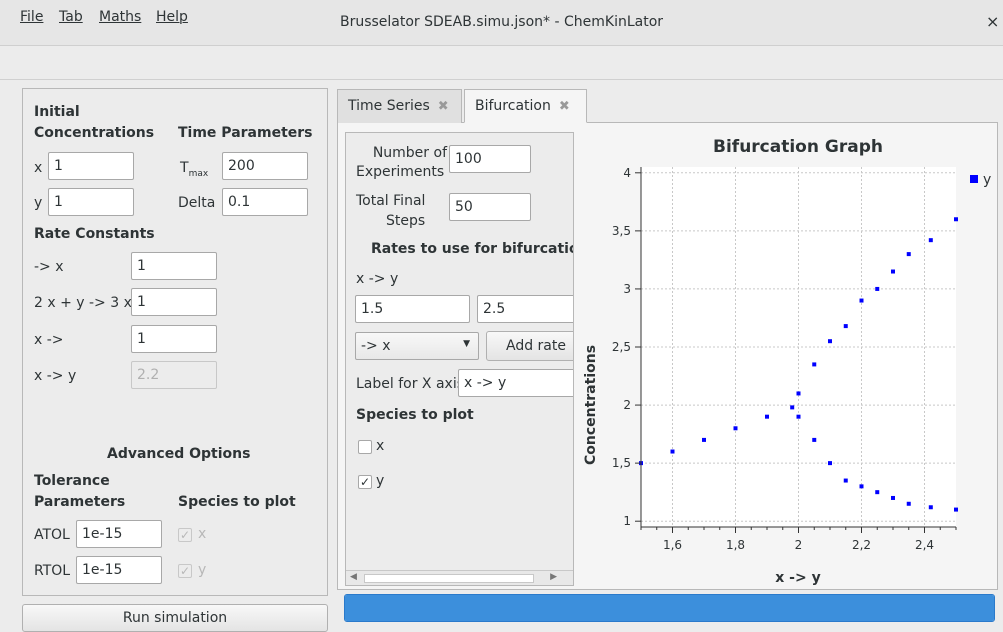 The width and height of the screenshot is (1003, 632). Describe the element at coordinates (525, 309) in the screenshot. I see `rate-to-input: 2.5` at that location.